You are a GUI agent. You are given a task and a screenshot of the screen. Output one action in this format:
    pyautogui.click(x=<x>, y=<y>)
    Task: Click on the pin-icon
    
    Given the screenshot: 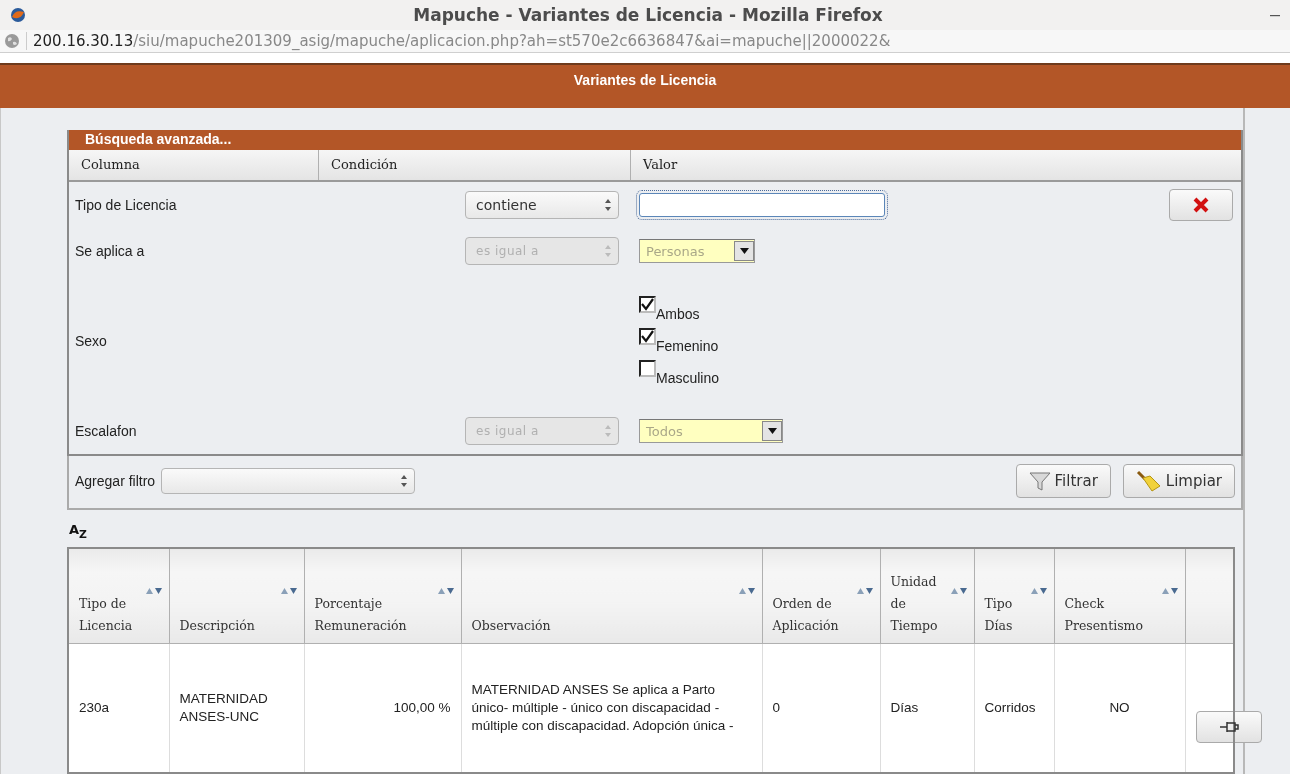 What is the action you would take?
    pyautogui.click(x=1228, y=727)
    